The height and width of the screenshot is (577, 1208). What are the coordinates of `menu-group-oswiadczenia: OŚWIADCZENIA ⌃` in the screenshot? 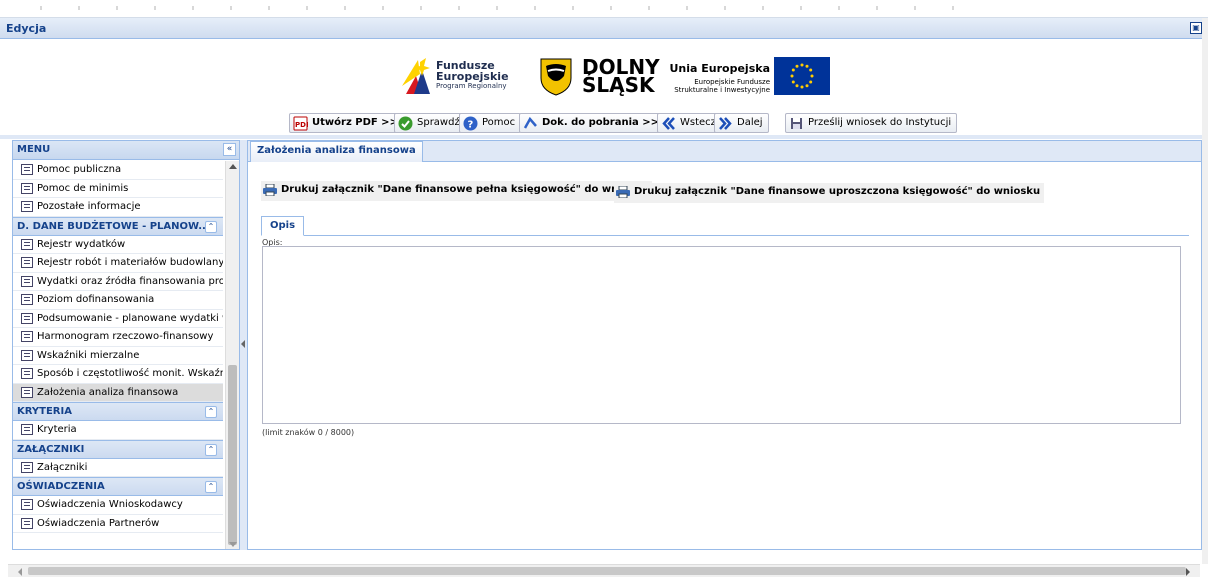 It's located at (118, 486).